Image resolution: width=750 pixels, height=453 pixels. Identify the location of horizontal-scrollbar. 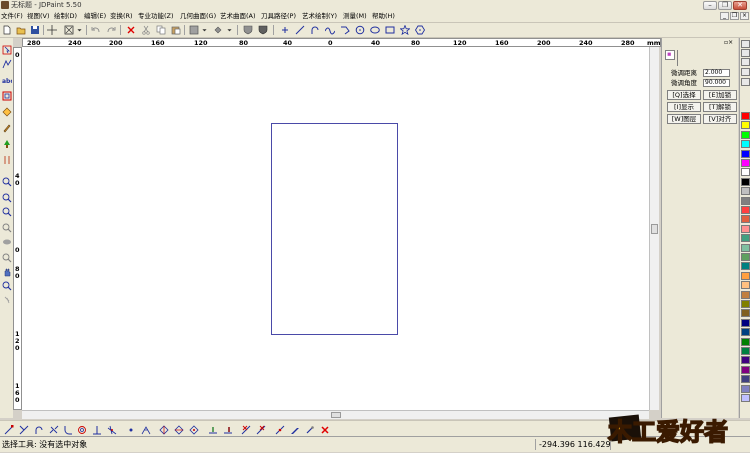
(335, 414).